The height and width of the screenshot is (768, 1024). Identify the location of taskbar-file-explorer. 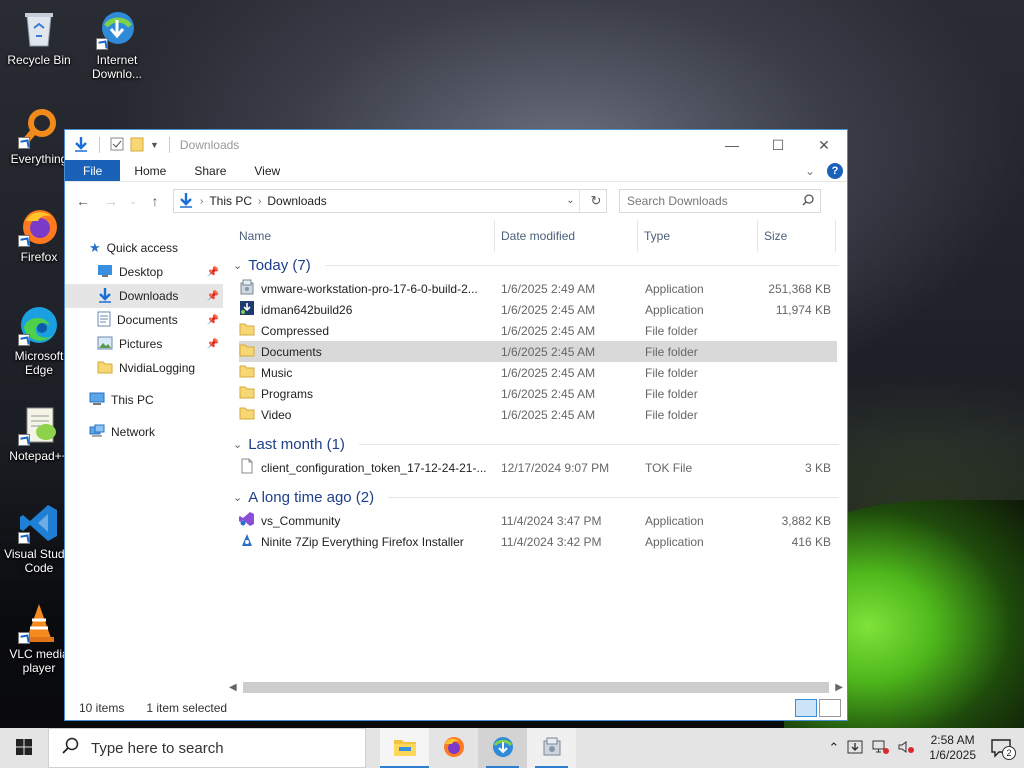
(404, 748).